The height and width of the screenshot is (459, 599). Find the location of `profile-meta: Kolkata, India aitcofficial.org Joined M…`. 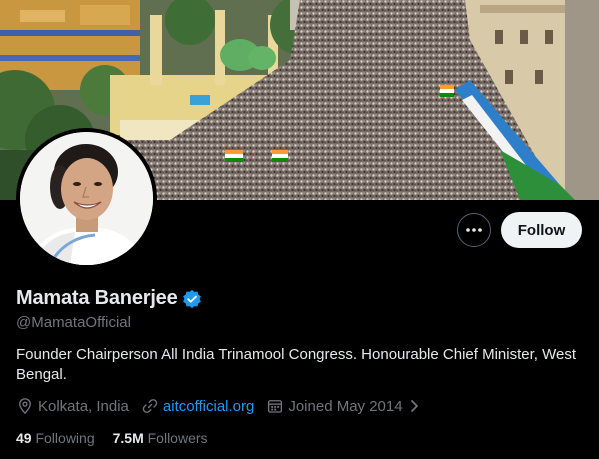

profile-meta: Kolkata, India aitcofficial.org Joined M… is located at coordinates (226, 406).